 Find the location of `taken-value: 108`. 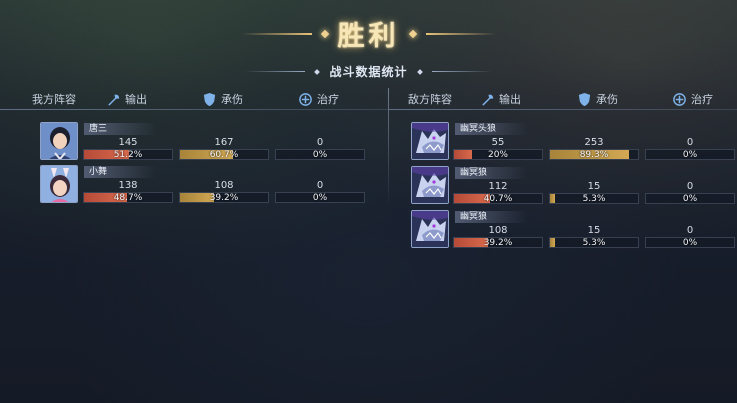

taken-value: 108 is located at coordinates (224, 185).